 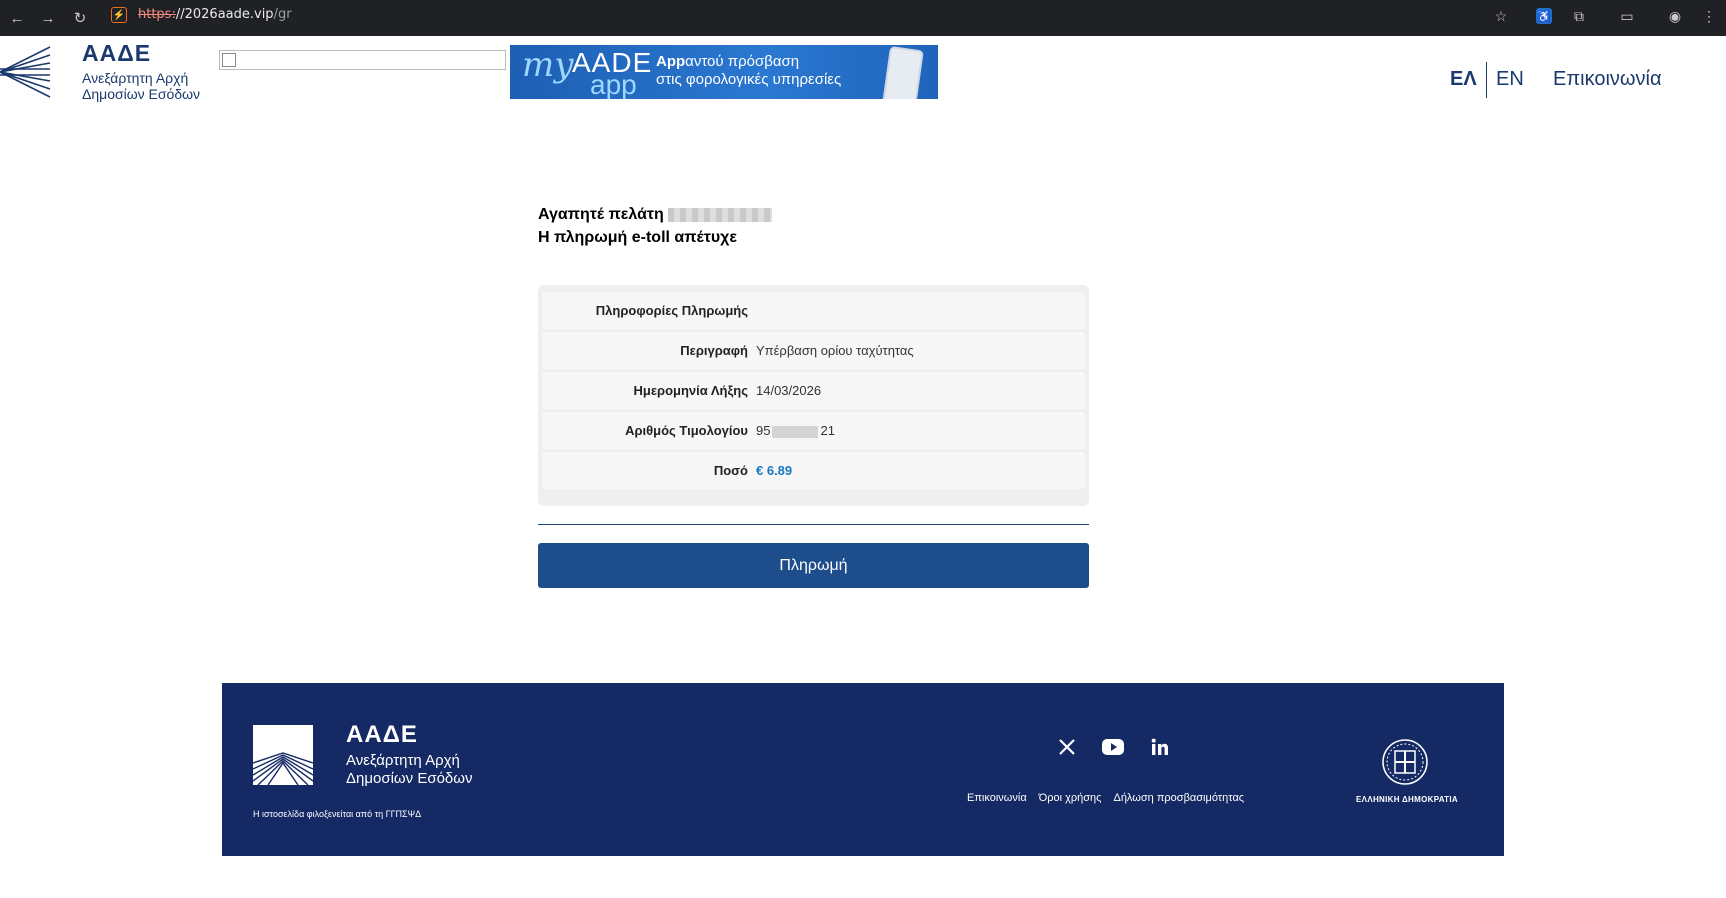 I want to click on footer-logo-title: ΑΑΔΕ, so click(x=382, y=734).